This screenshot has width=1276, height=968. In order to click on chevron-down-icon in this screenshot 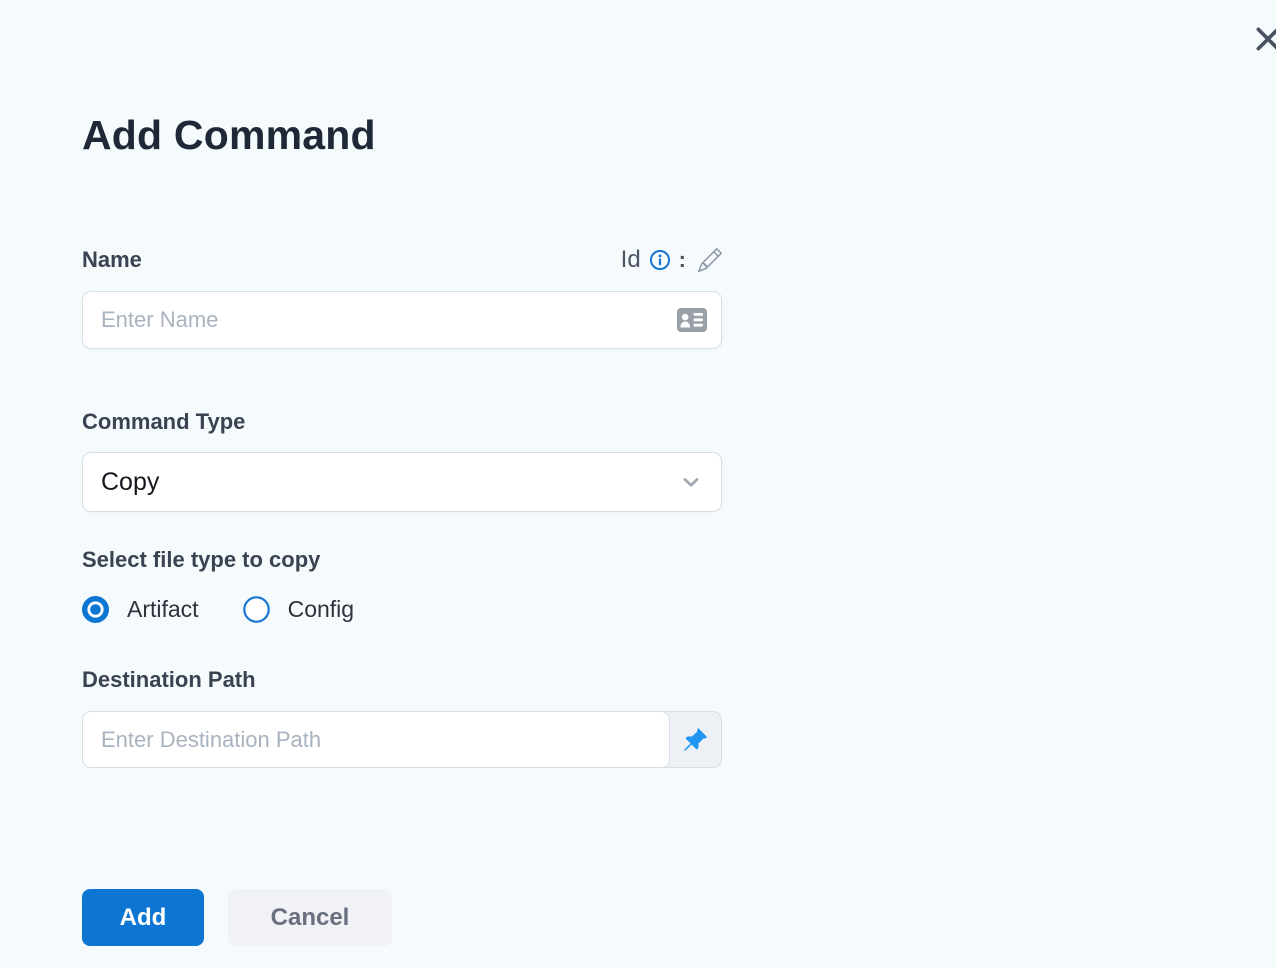, I will do `click(691, 482)`.